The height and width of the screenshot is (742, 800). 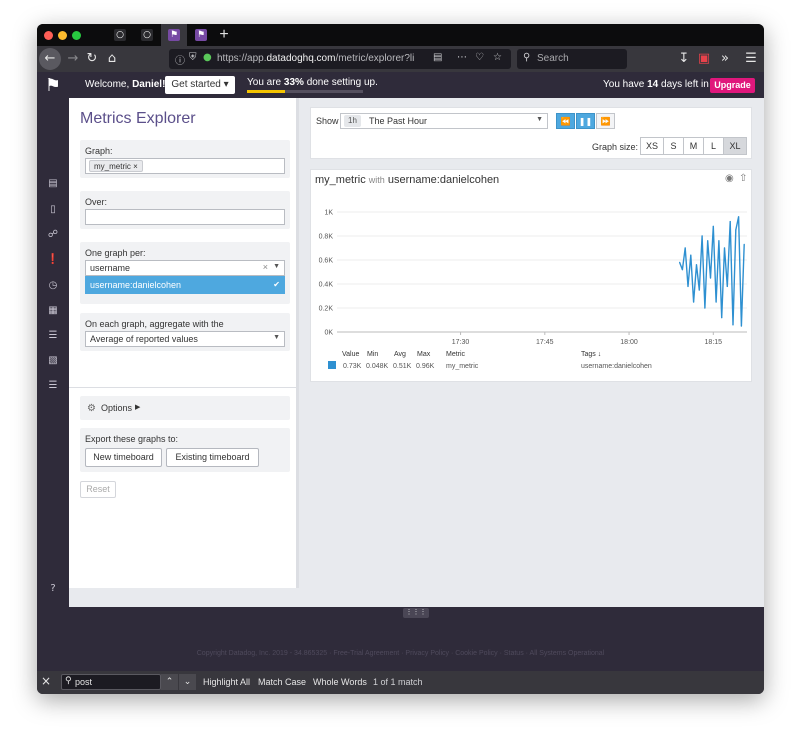 I want to click on close-window-button, so click(x=48, y=35).